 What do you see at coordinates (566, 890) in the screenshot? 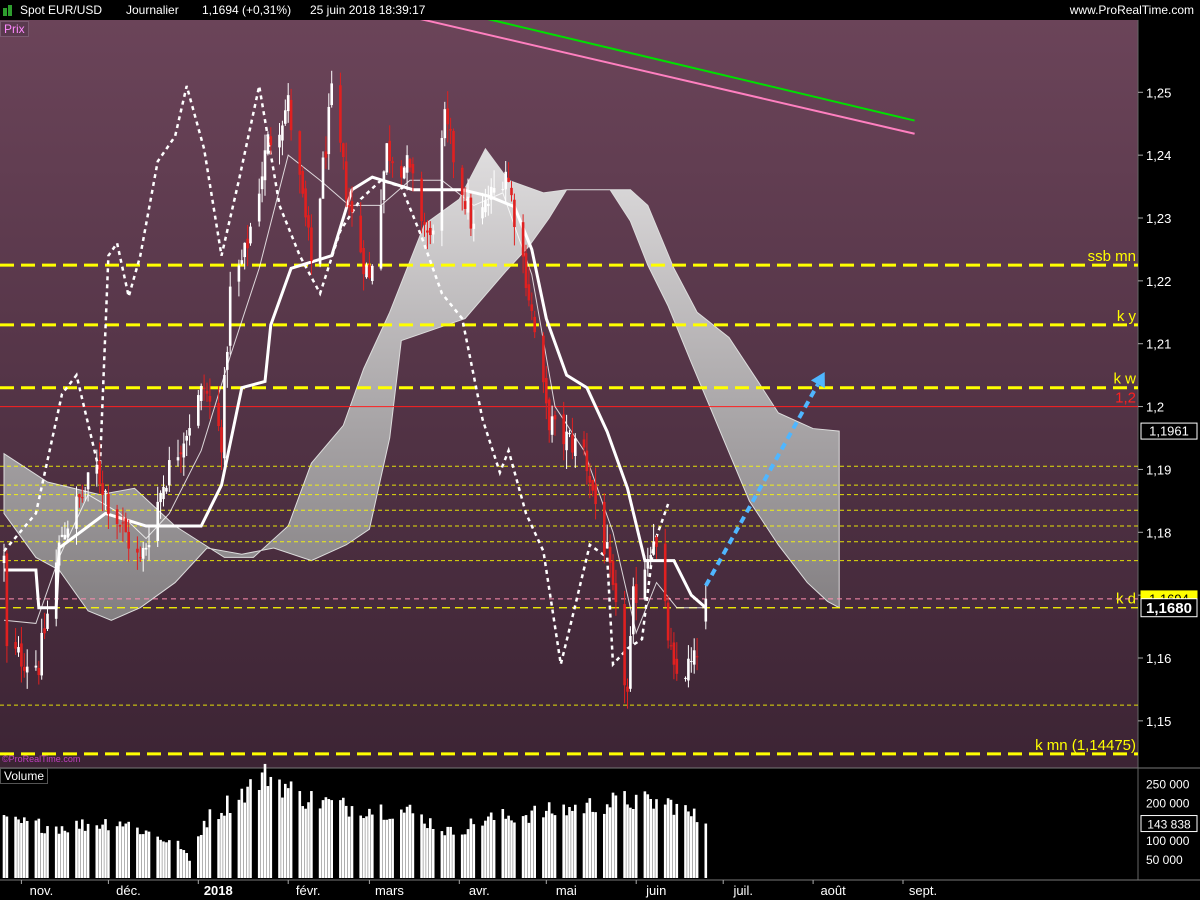
I see `time-tick-label: mai` at bounding box center [566, 890].